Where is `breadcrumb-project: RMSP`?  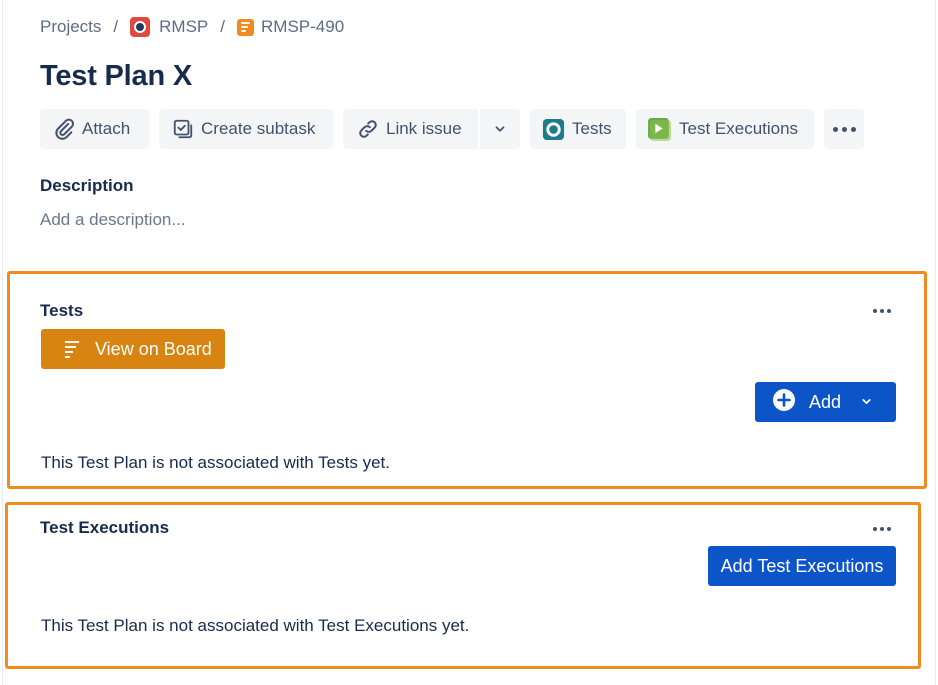 breadcrumb-project: RMSP is located at coordinates (169, 27).